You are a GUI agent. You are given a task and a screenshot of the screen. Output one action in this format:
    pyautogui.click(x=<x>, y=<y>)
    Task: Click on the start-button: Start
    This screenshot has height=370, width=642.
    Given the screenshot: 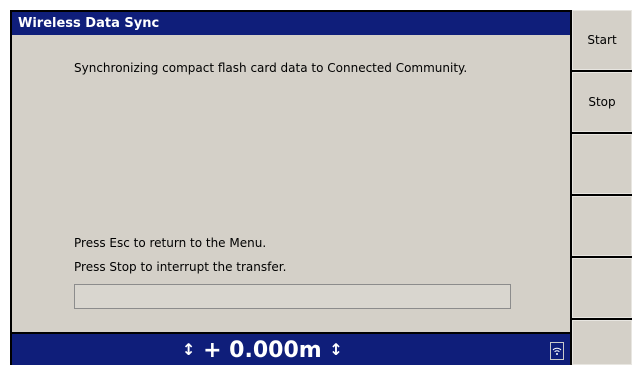 What is the action you would take?
    pyautogui.click(x=602, y=40)
    